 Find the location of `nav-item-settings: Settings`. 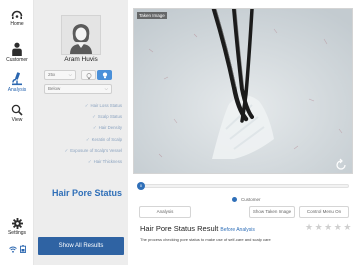

nav-item-settings: Settings is located at coordinates (17, 227).